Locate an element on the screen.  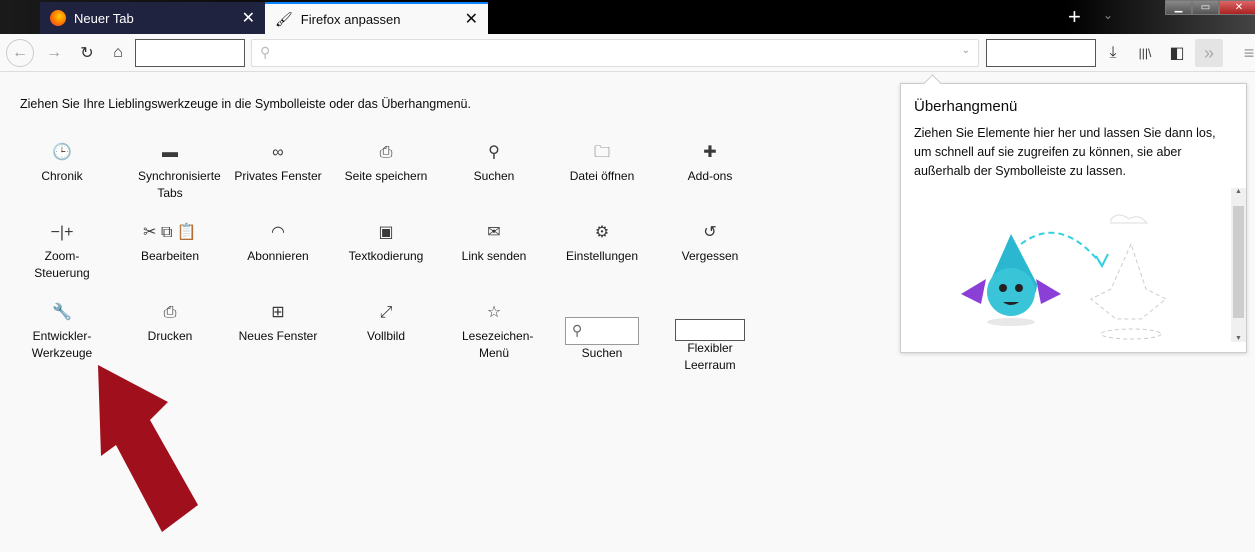
palette-item-fullscreen: ⤢ Vollbild is located at coordinates (386, 323).